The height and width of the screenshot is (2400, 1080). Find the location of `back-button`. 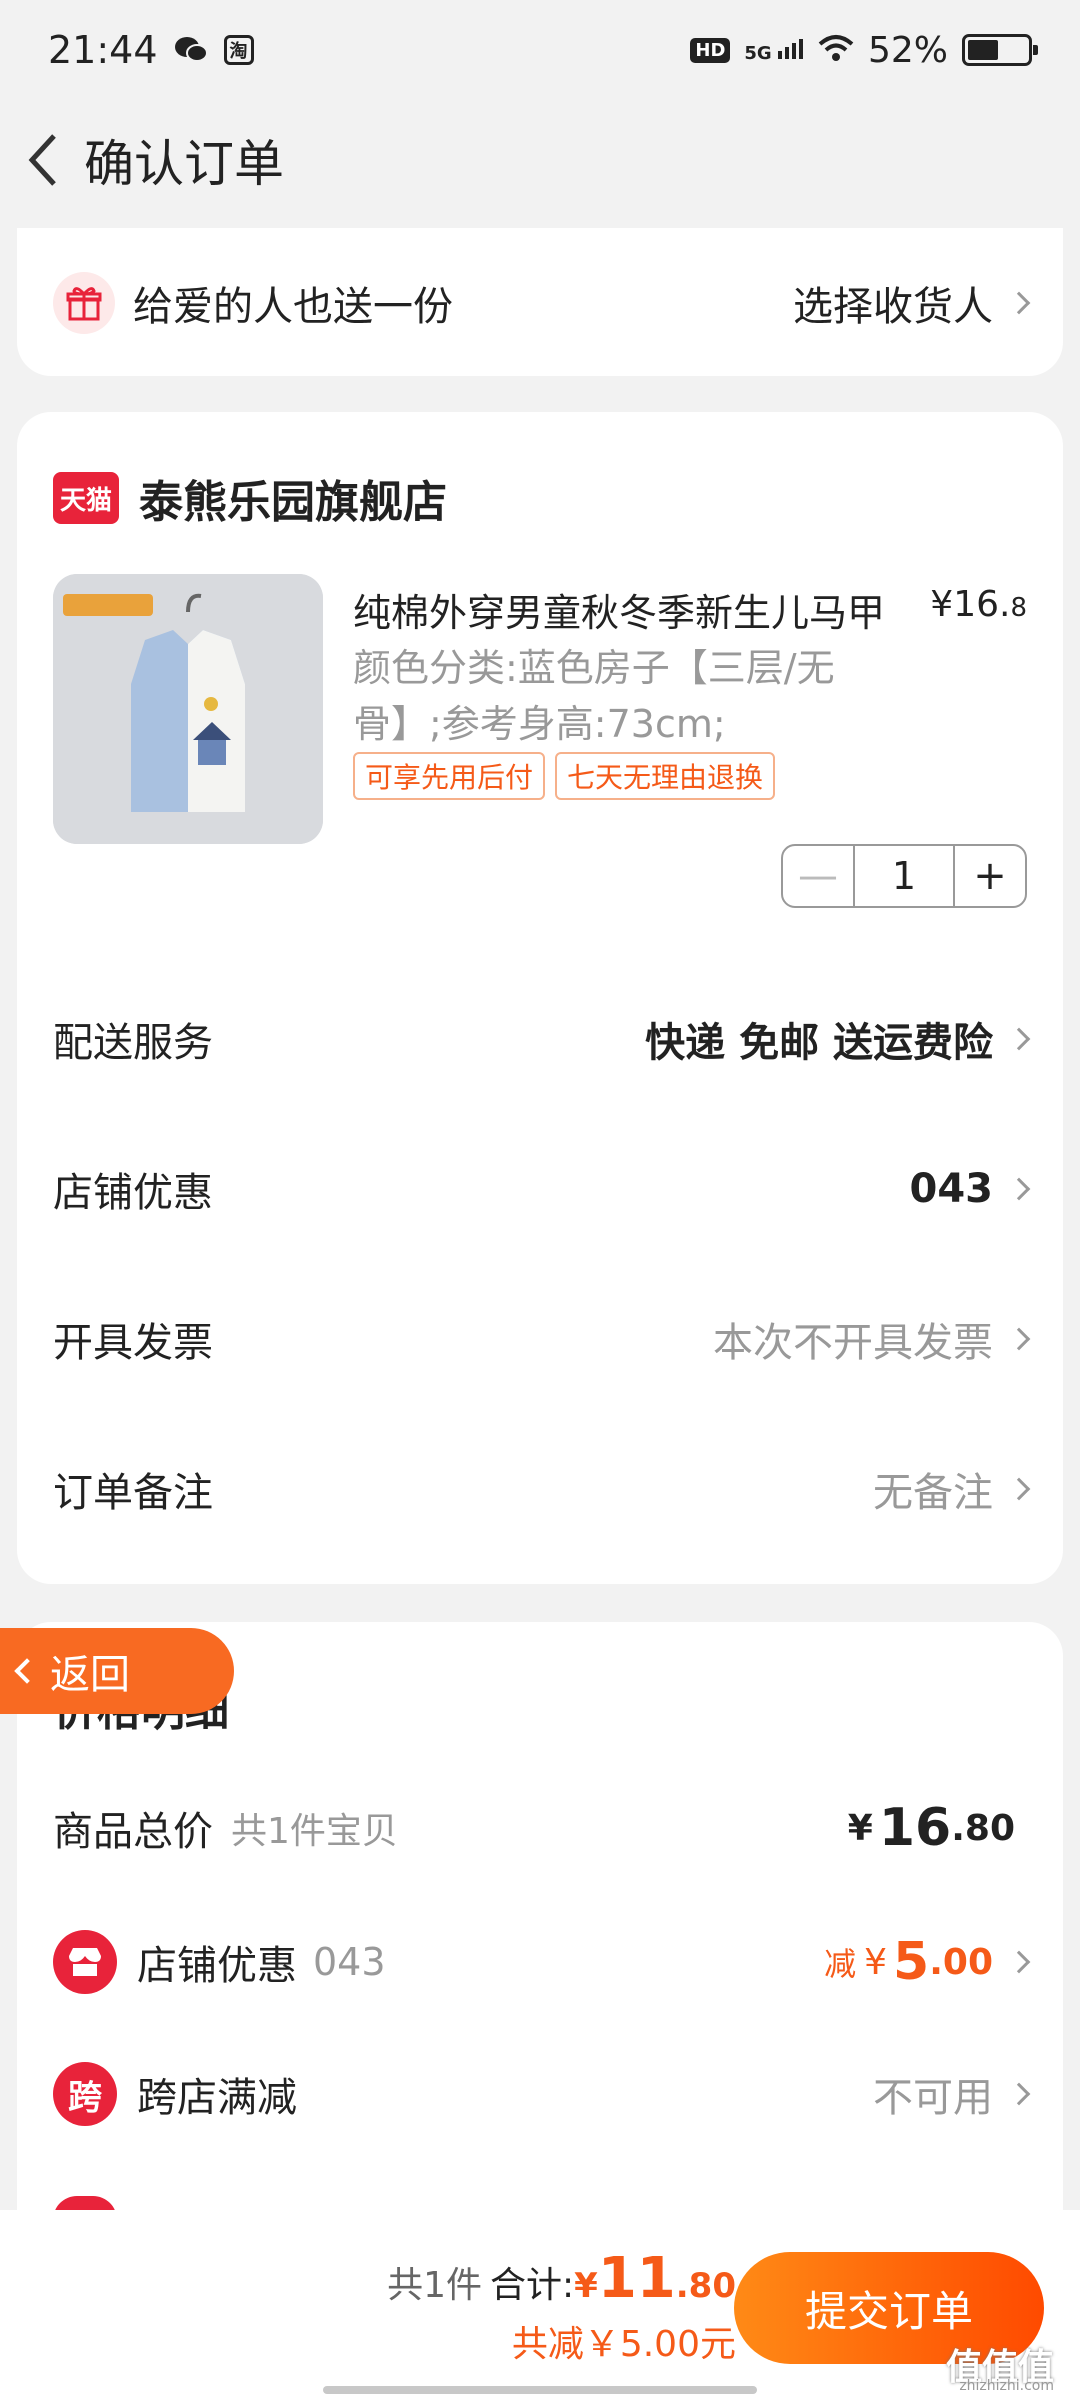

back-button is located at coordinates (44, 160).